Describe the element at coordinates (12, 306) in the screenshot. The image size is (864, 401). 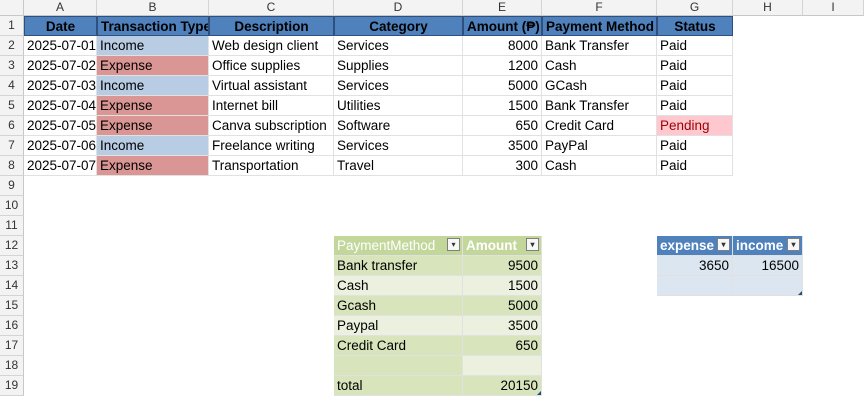
I see `row-header-15: 15` at that location.